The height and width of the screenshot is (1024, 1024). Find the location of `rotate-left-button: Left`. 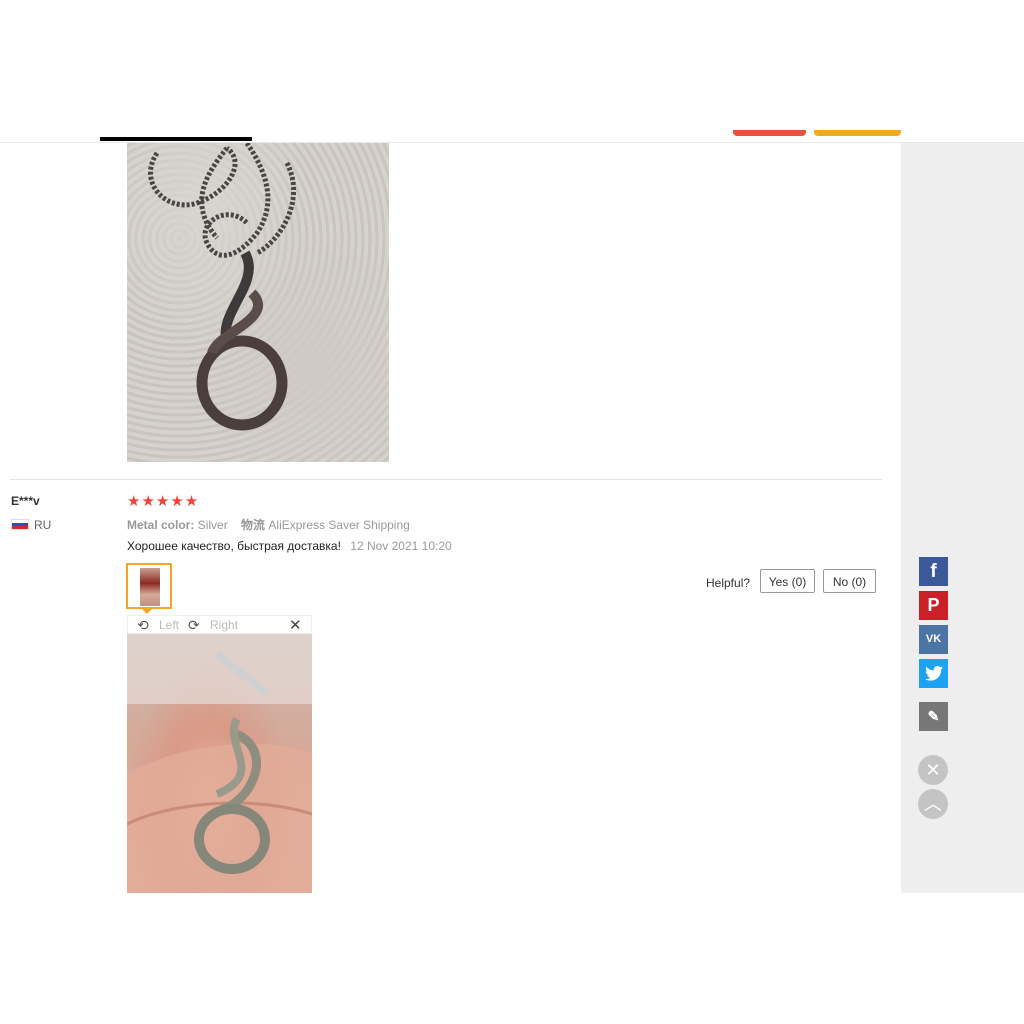

rotate-left-button: Left is located at coordinates (169, 625).